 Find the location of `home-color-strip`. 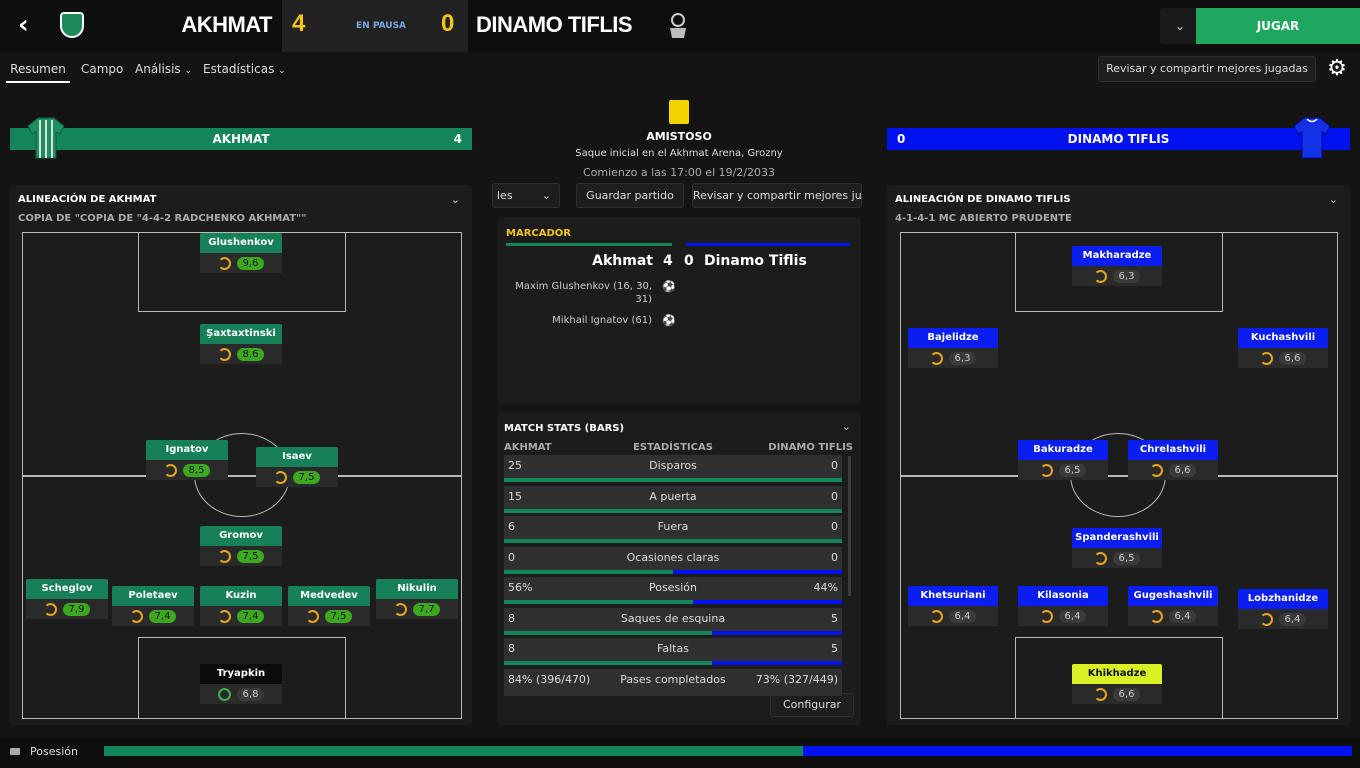

home-color-strip is located at coordinates (589, 244).